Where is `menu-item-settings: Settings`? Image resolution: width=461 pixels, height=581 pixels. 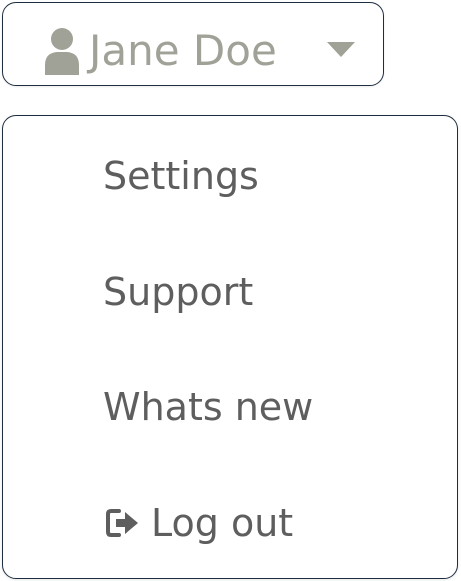
menu-item-settings: Settings is located at coordinates (230, 176).